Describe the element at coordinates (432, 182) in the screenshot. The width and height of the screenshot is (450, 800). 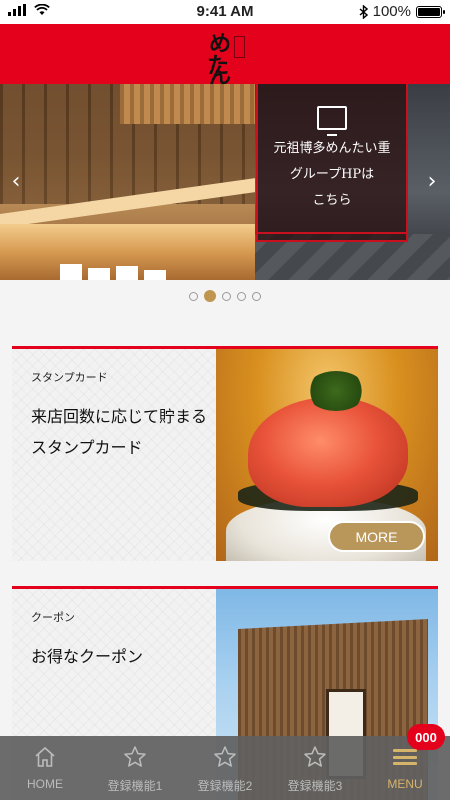
I see `carousel-next-icon: ›` at that location.